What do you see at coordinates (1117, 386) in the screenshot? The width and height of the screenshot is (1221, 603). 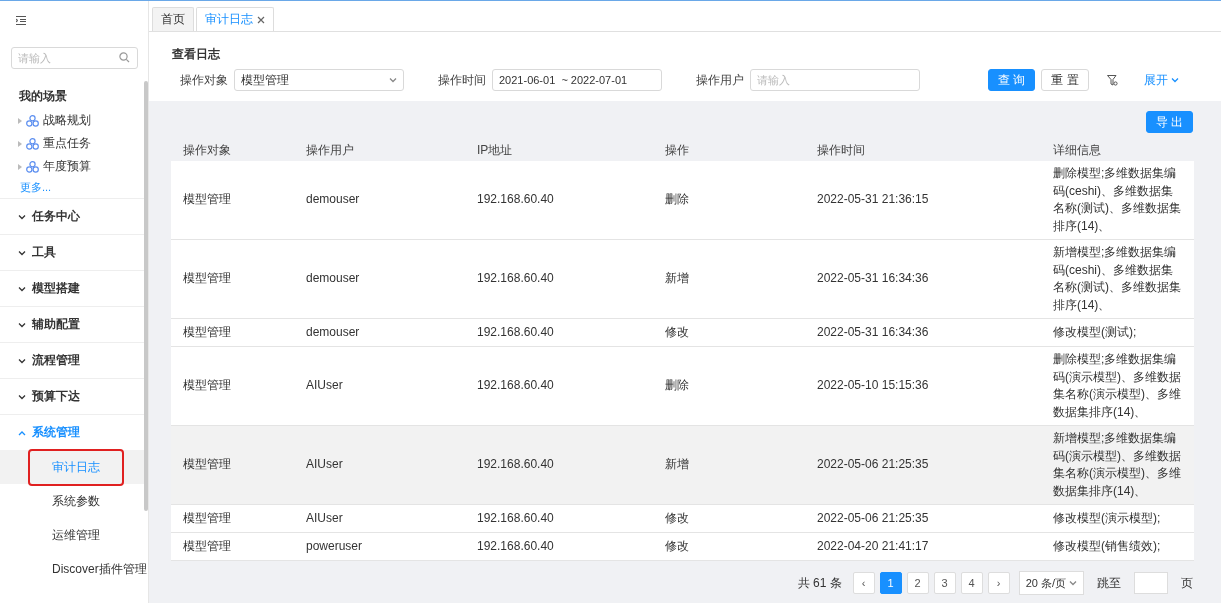 I see `table-cell: 删除模型;多维数据集编码(演示模型)、多维数据集名称(演示模型)、多维数据集排序(14)、` at bounding box center [1117, 386].